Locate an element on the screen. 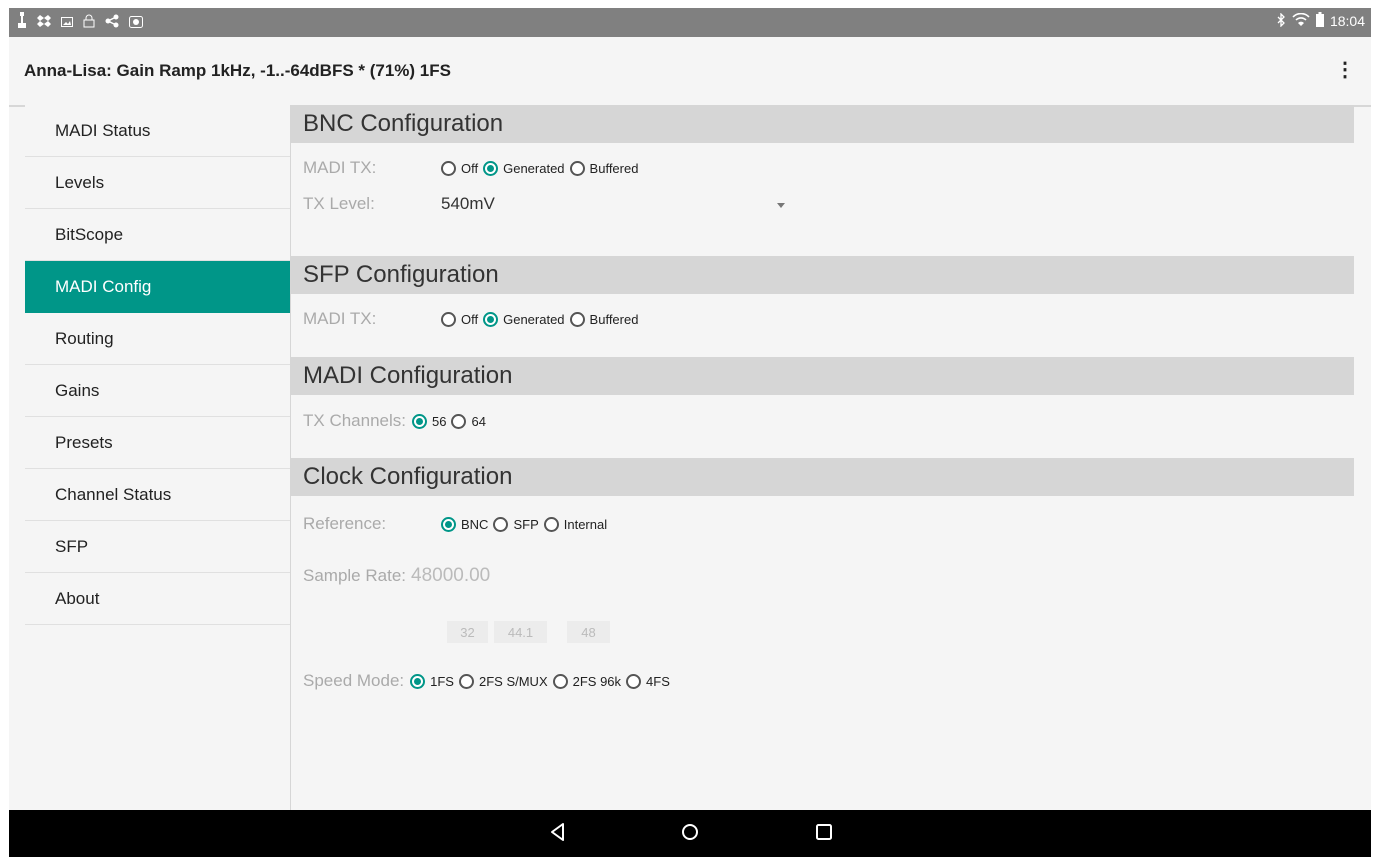 The image size is (1376, 857). sidebar-item-label: Levels is located at coordinates (80, 182).